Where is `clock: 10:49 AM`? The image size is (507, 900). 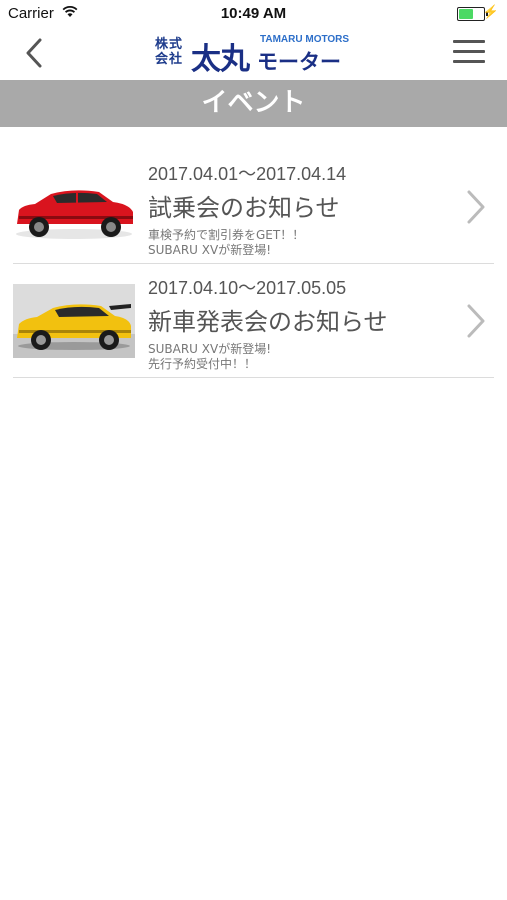
clock: 10:49 AM is located at coordinates (253, 13).